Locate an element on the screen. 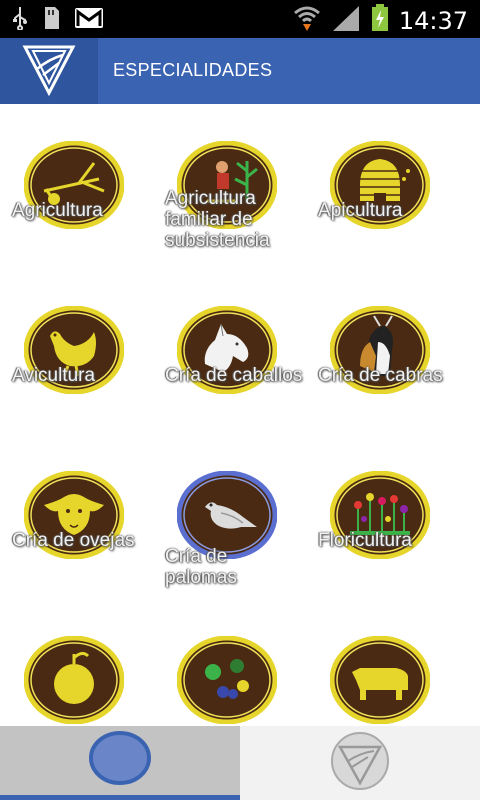  bottom-tab-bar is located at coordinates (240, 763).